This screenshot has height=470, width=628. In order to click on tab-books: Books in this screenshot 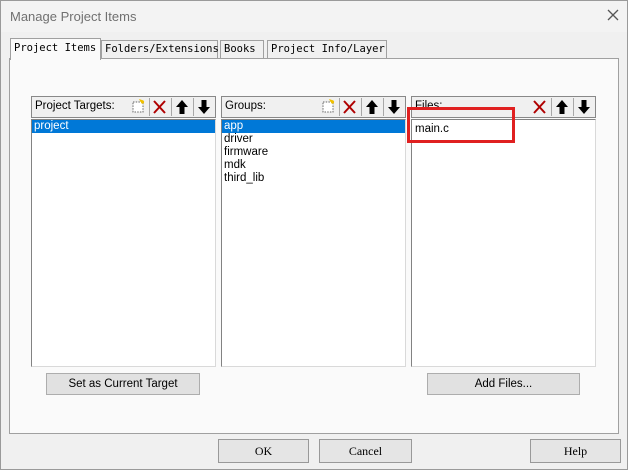, I will do `click(242, 49)`.